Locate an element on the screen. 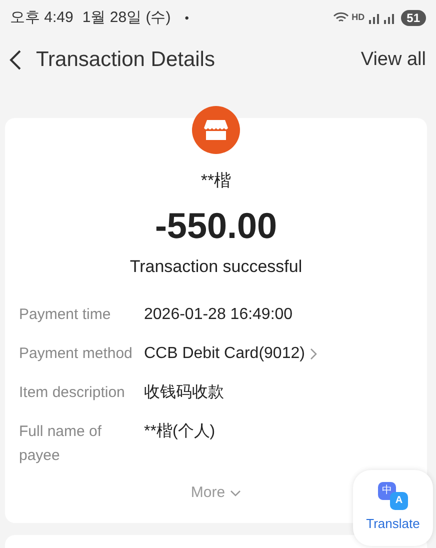 The height and width of the screenshot is (548, 436). status-time: 오후 4:49 is located at coordinates (42, 18).